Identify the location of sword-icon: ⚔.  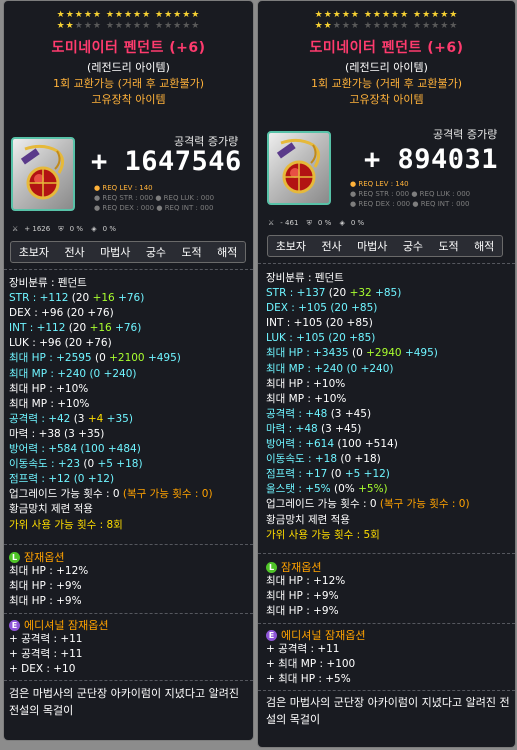
(271, 223).